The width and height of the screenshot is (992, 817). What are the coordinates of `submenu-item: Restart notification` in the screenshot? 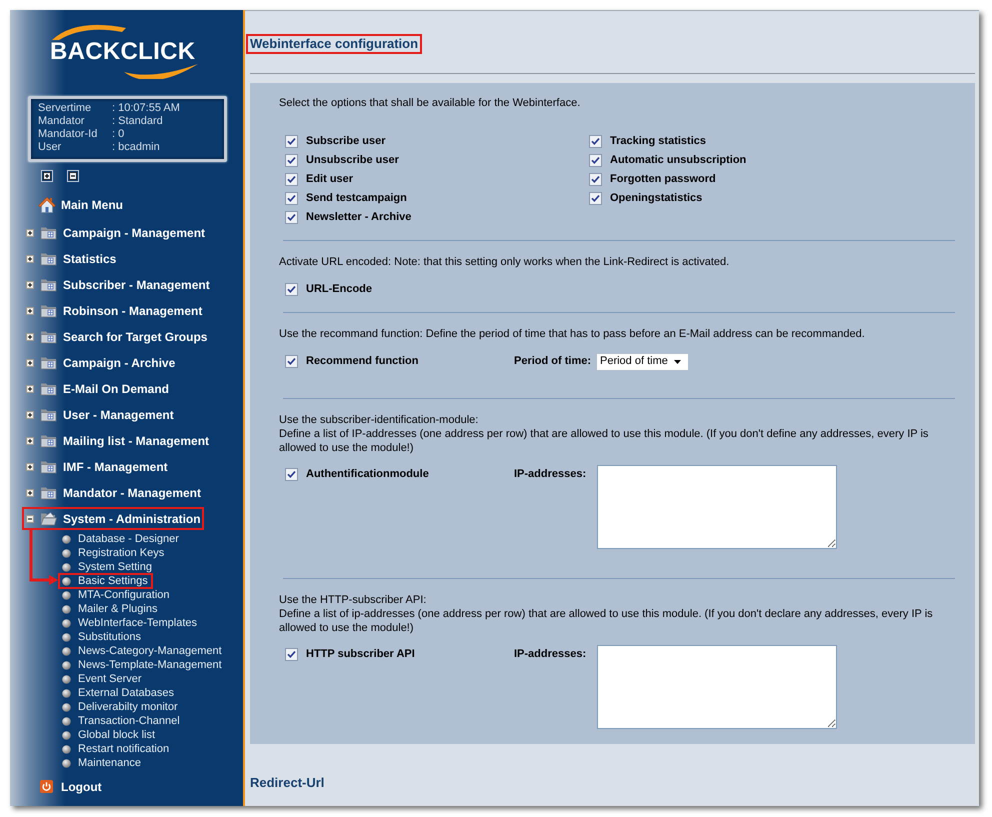 It's located at (116, 749).